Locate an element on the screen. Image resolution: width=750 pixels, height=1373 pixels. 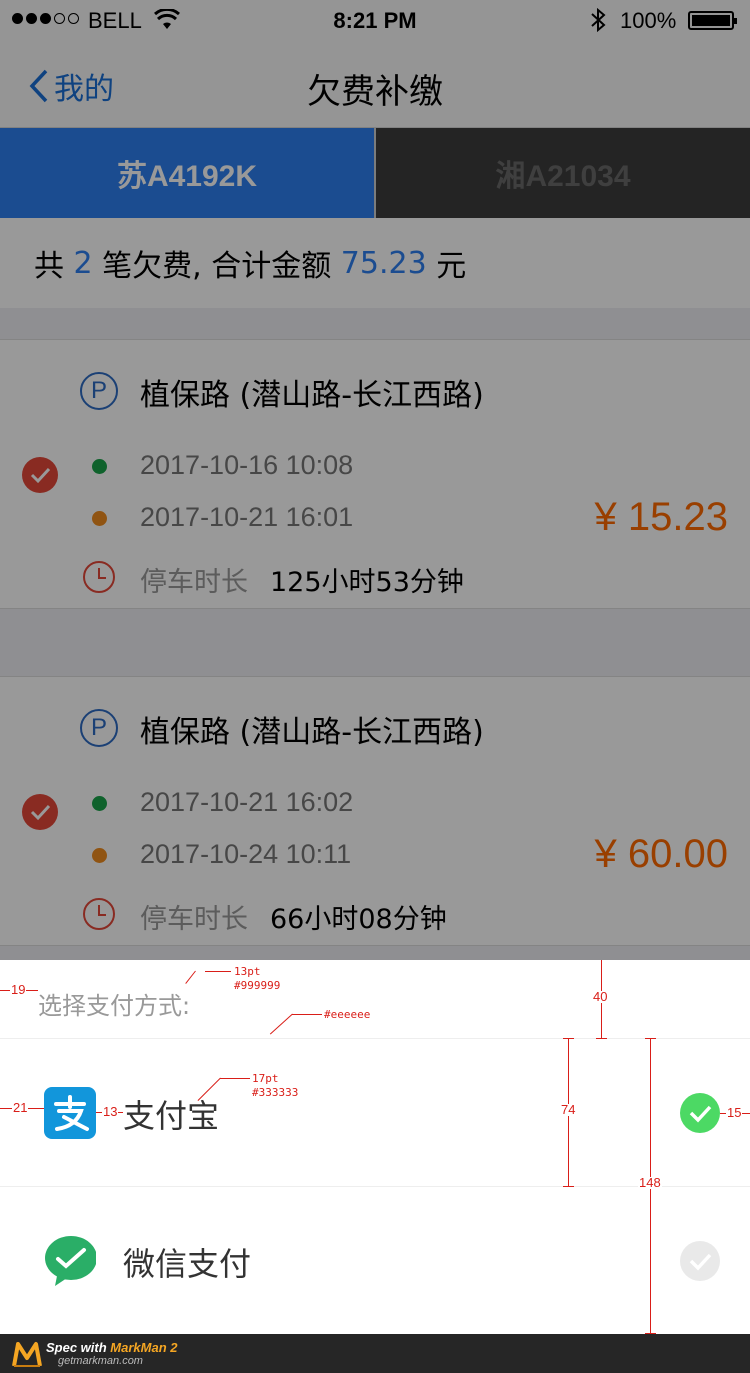
selected-radio is located at coordinates (700, 1113).